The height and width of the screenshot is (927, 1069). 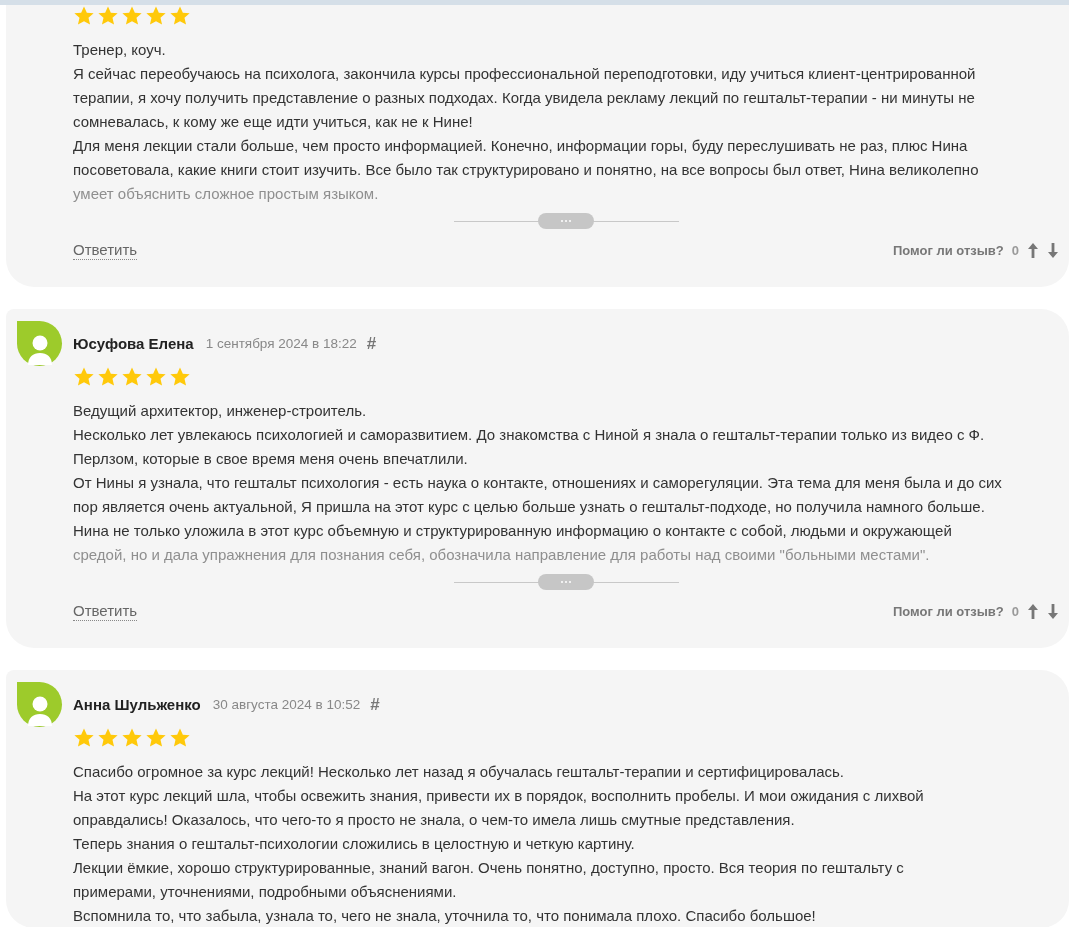 What do you see at coordinates (459, 772) in the screenshot?
I see `review-paragraph: Спасибо огромное за курс лекций! Несколько лет назад я обучалась гештальт-терапии и сертифицировалась.` at bounding box center [459, 772].